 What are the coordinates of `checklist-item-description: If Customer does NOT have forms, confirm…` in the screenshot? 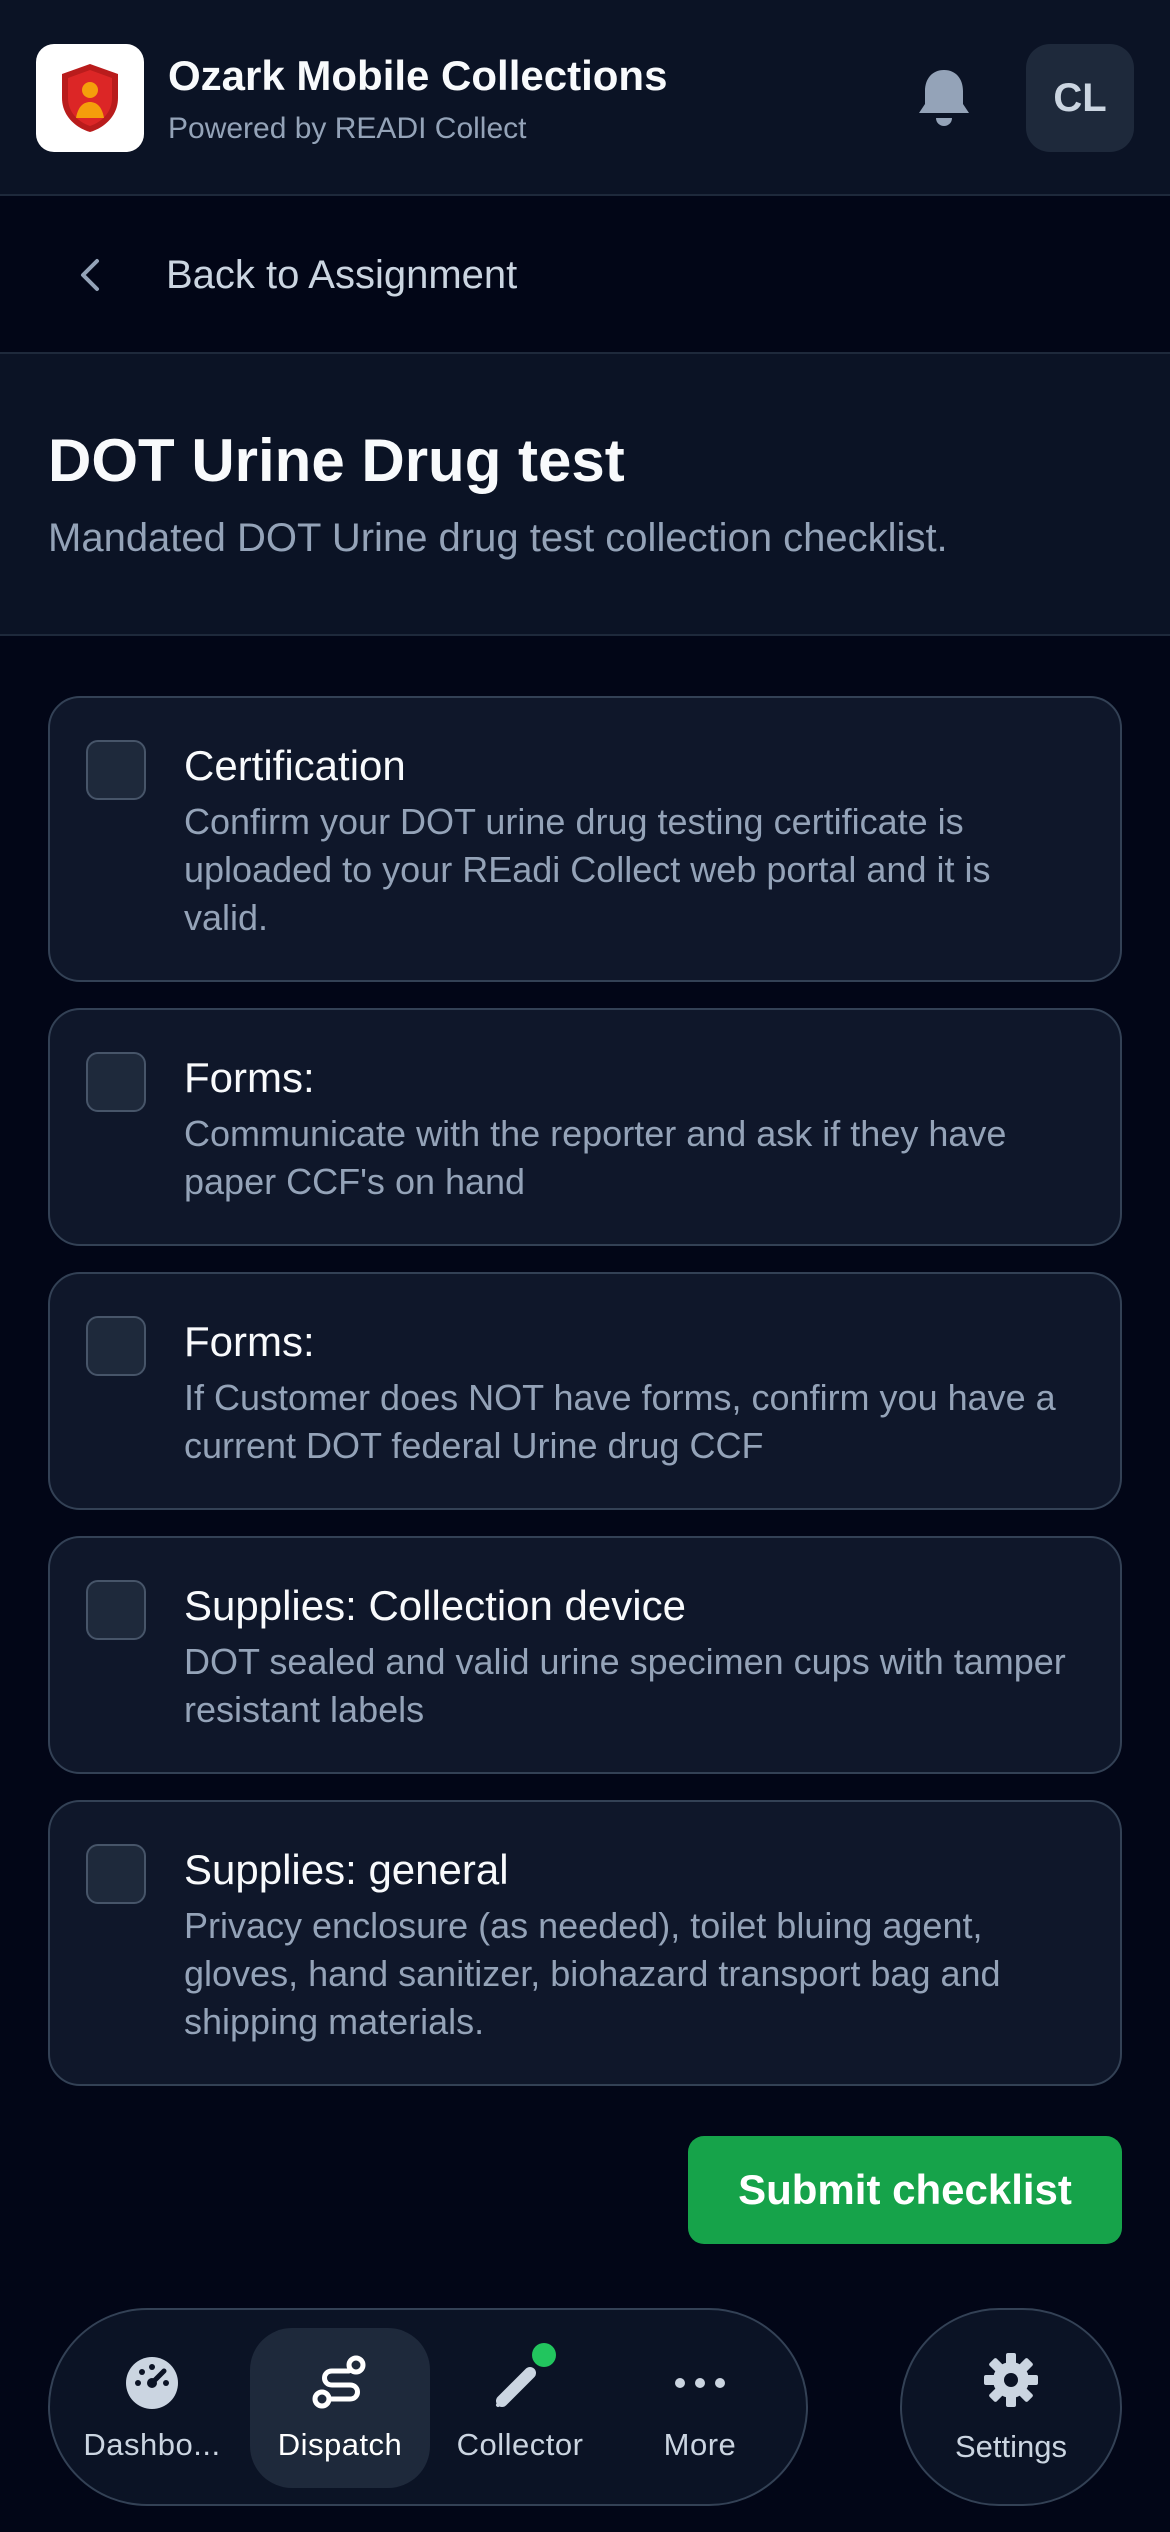 It's located at (620, 1421).